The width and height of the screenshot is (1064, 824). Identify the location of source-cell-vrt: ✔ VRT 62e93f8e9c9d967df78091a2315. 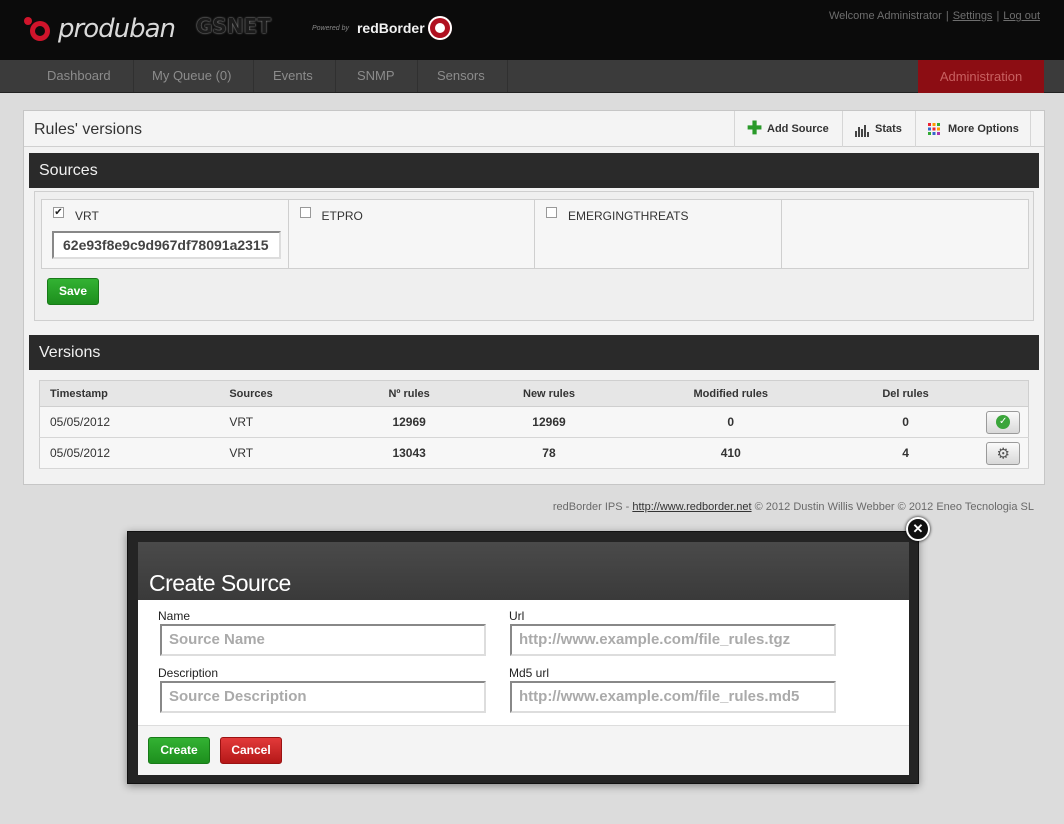
(165, 234).